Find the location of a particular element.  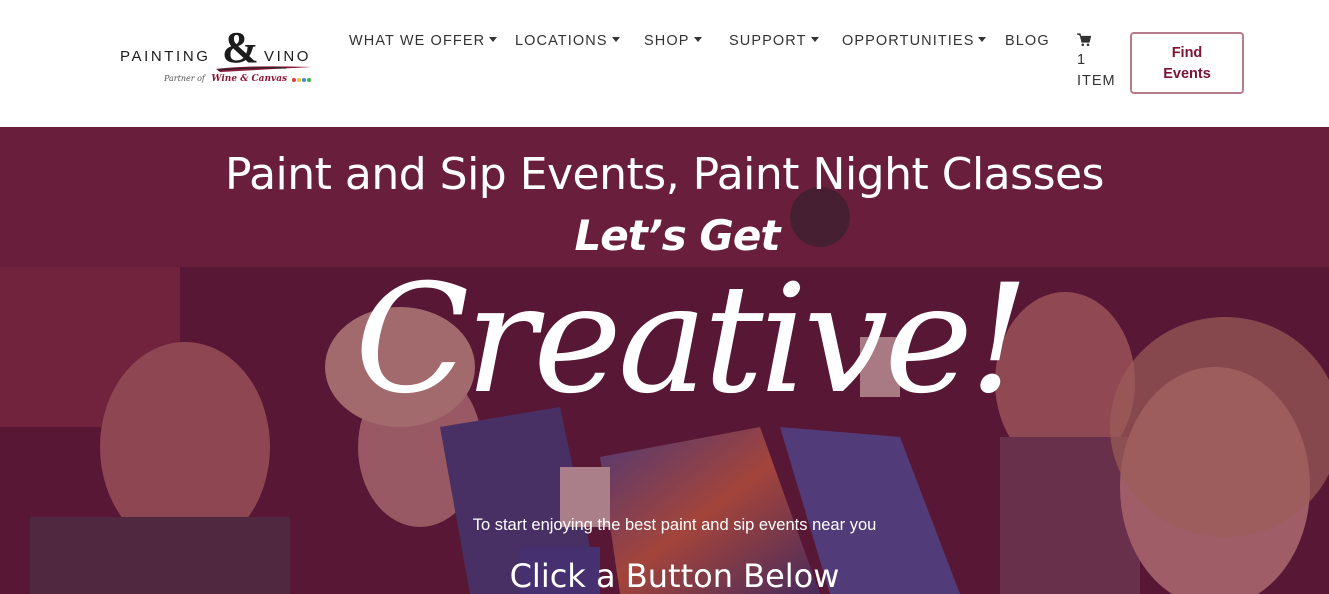

logo-partner-brand: Wine & Canvas is located at coordinates (249, 79).